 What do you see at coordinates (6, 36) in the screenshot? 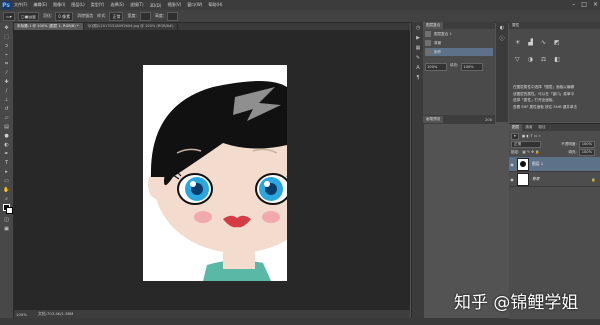
I see `marquee-icon: ⬚` at bounding box center [6, 36].